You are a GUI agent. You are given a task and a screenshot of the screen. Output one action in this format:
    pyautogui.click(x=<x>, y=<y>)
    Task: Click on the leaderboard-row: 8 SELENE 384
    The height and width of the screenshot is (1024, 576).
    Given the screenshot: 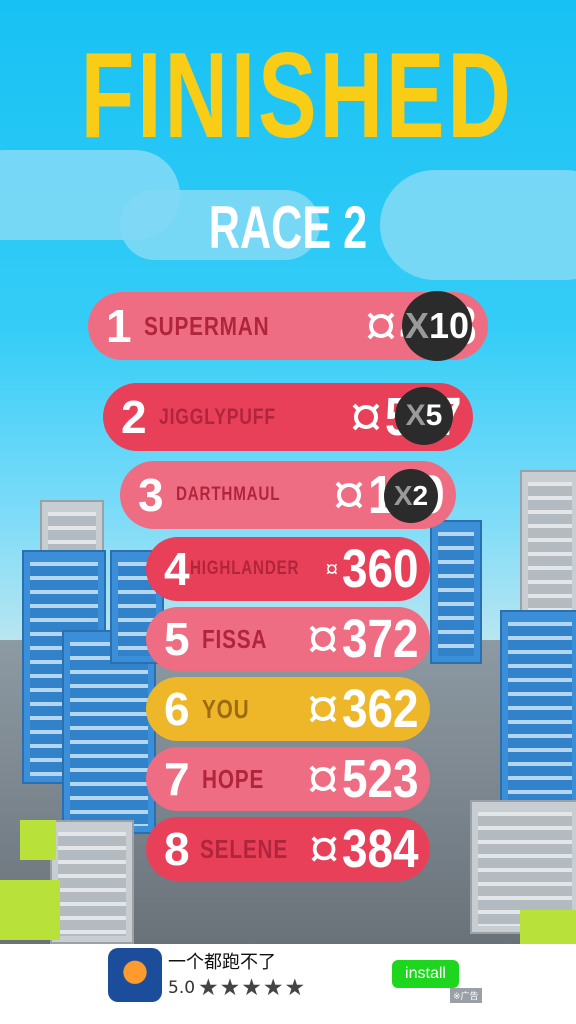 What is the action you would take?
    pyautogui.click(x=288, y=849)
    